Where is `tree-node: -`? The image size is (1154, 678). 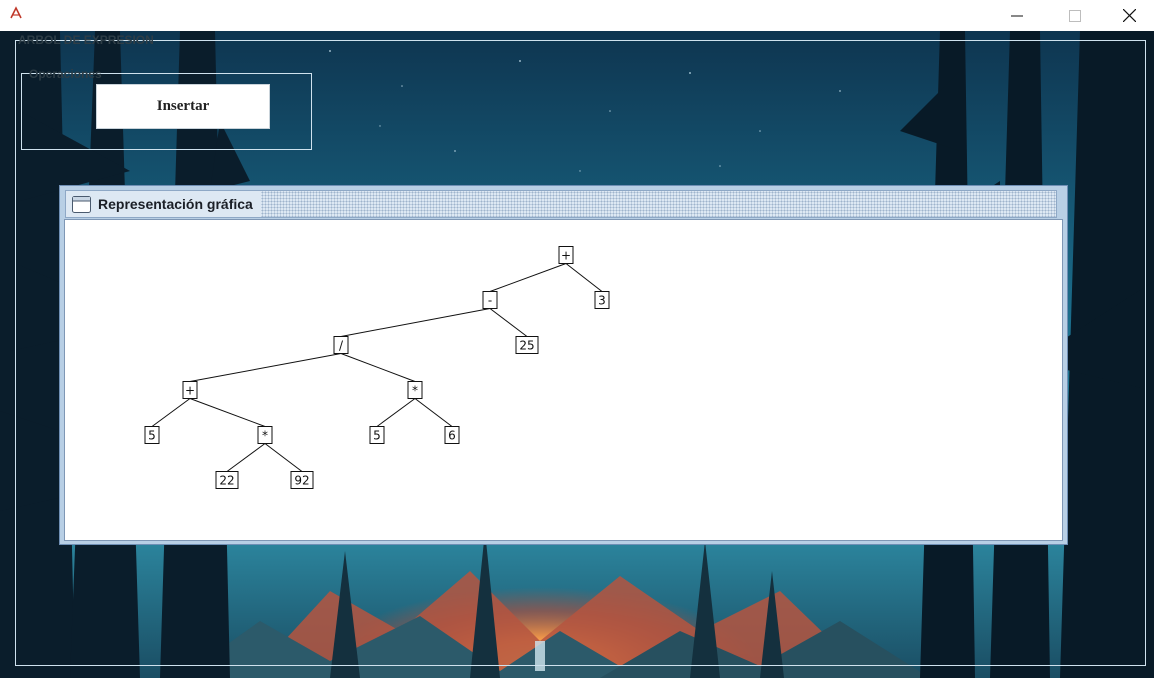
tree-node: - is located at coordinates (490, 300).